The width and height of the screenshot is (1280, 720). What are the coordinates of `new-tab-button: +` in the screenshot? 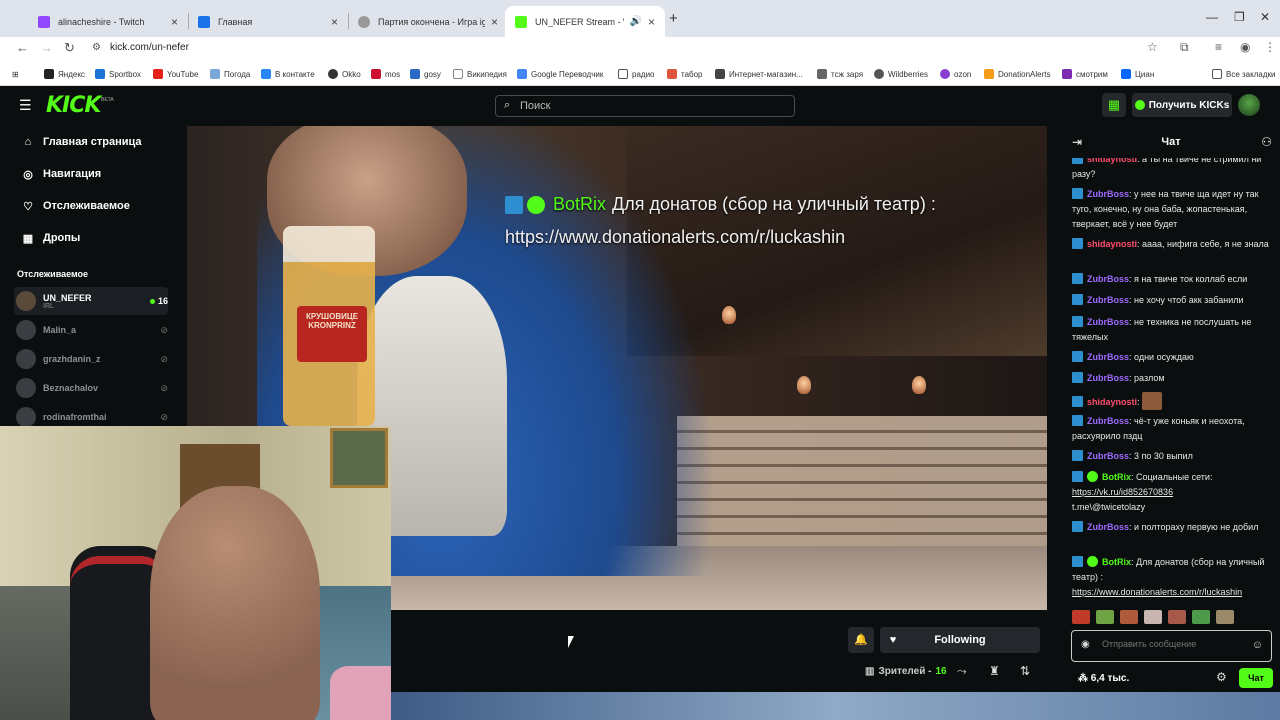 It's located at (673, 18).